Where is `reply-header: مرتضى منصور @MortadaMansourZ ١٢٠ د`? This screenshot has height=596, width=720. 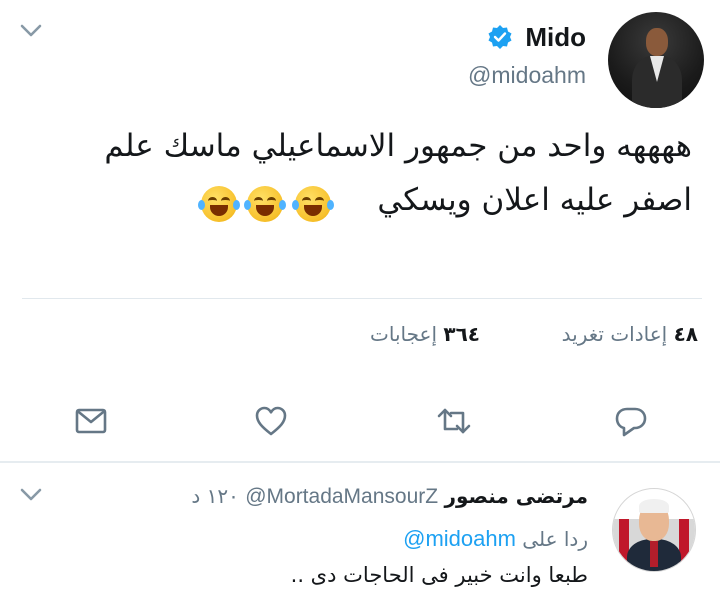 reply-header: مرتضى منصور @MortadaMansourZ ١٢٠ د is located at coordinates (389, 496).